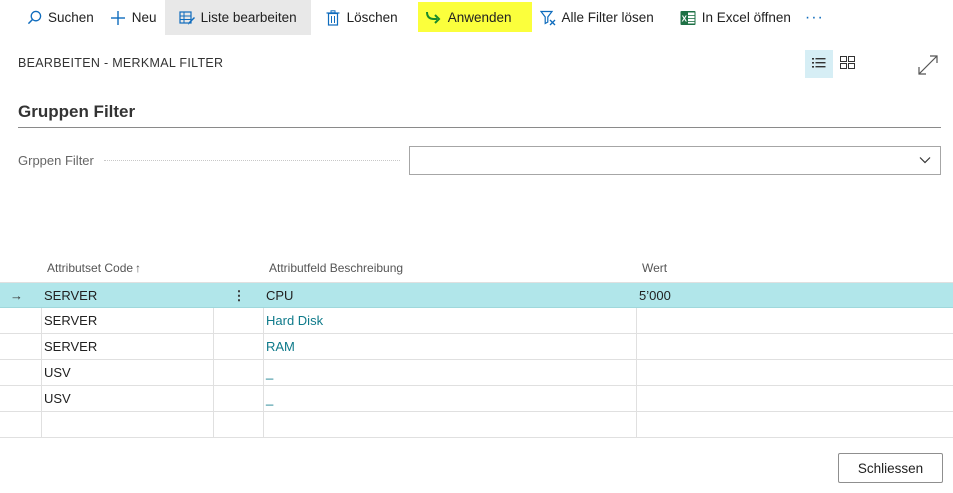 The height and width of the screenshot is (493, 953). What do you see at coordinates (34, 18) in the screenshot?
I see `search-icon` at bounding box center [34, 18].